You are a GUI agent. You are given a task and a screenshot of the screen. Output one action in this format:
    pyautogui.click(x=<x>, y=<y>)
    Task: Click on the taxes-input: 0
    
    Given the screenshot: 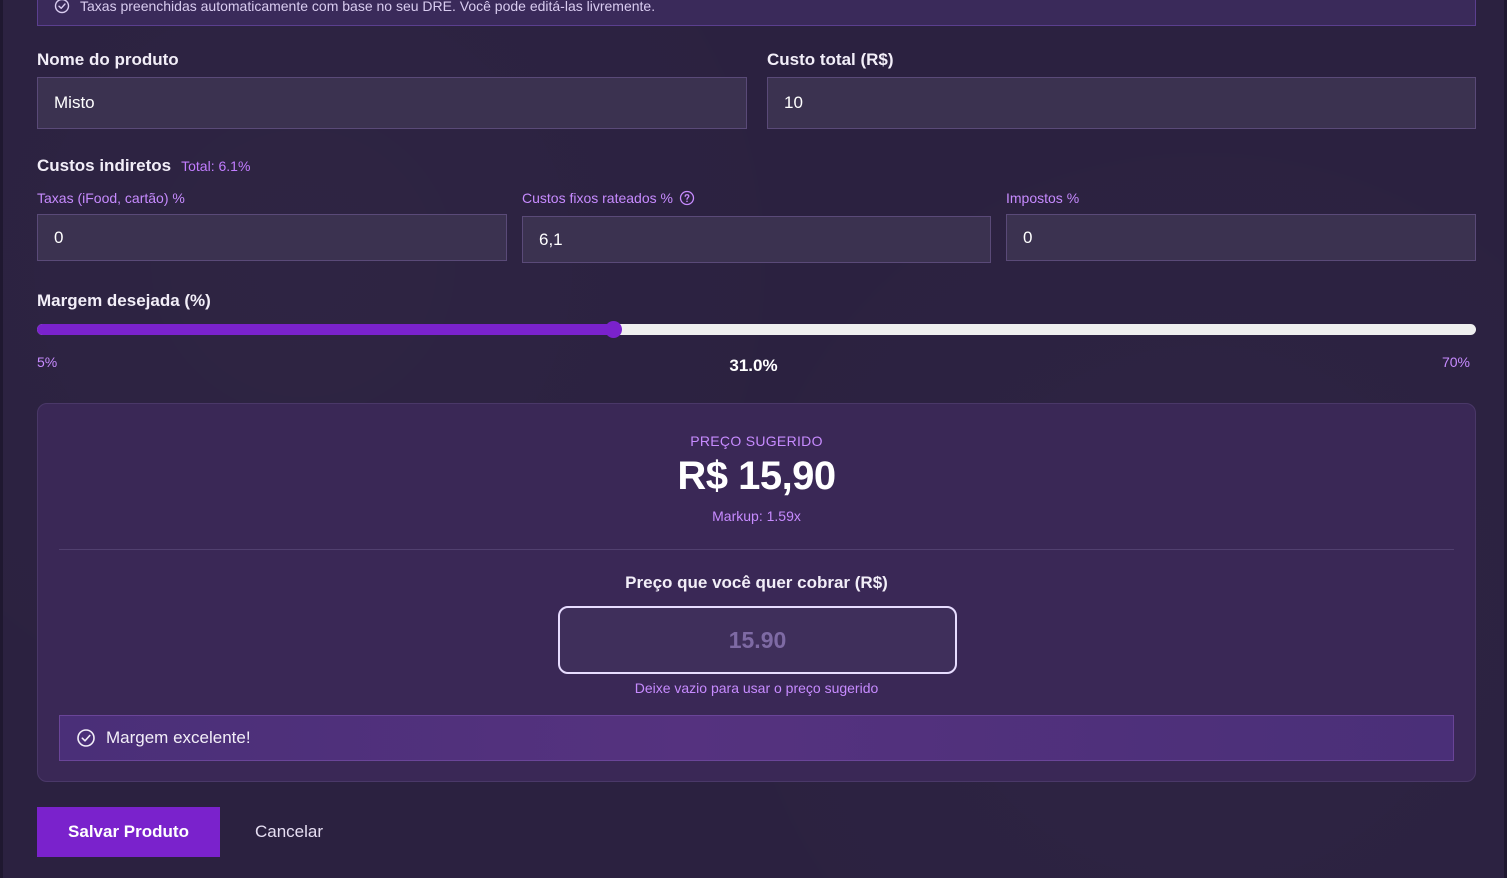 What is the action you would take?
    pyautogui.click(x=1241, y=237)
    